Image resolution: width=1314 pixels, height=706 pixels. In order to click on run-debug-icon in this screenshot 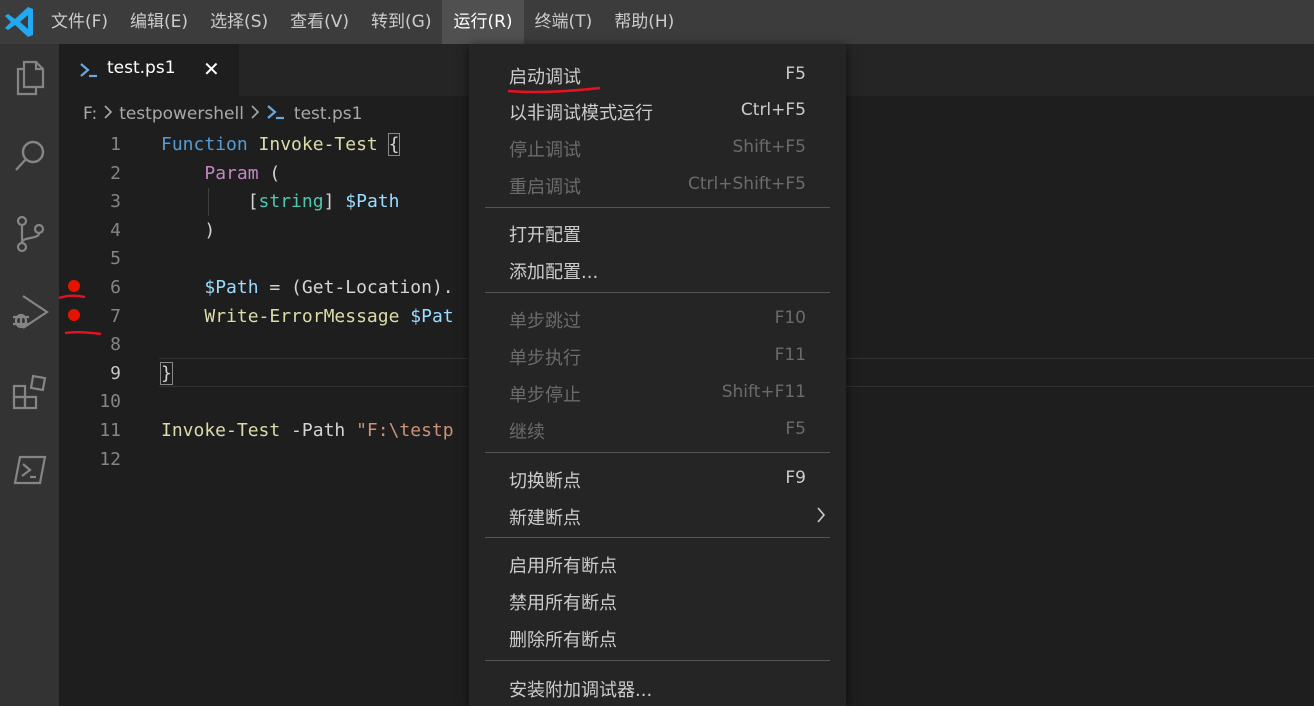, I will do `click(29, 312)`.